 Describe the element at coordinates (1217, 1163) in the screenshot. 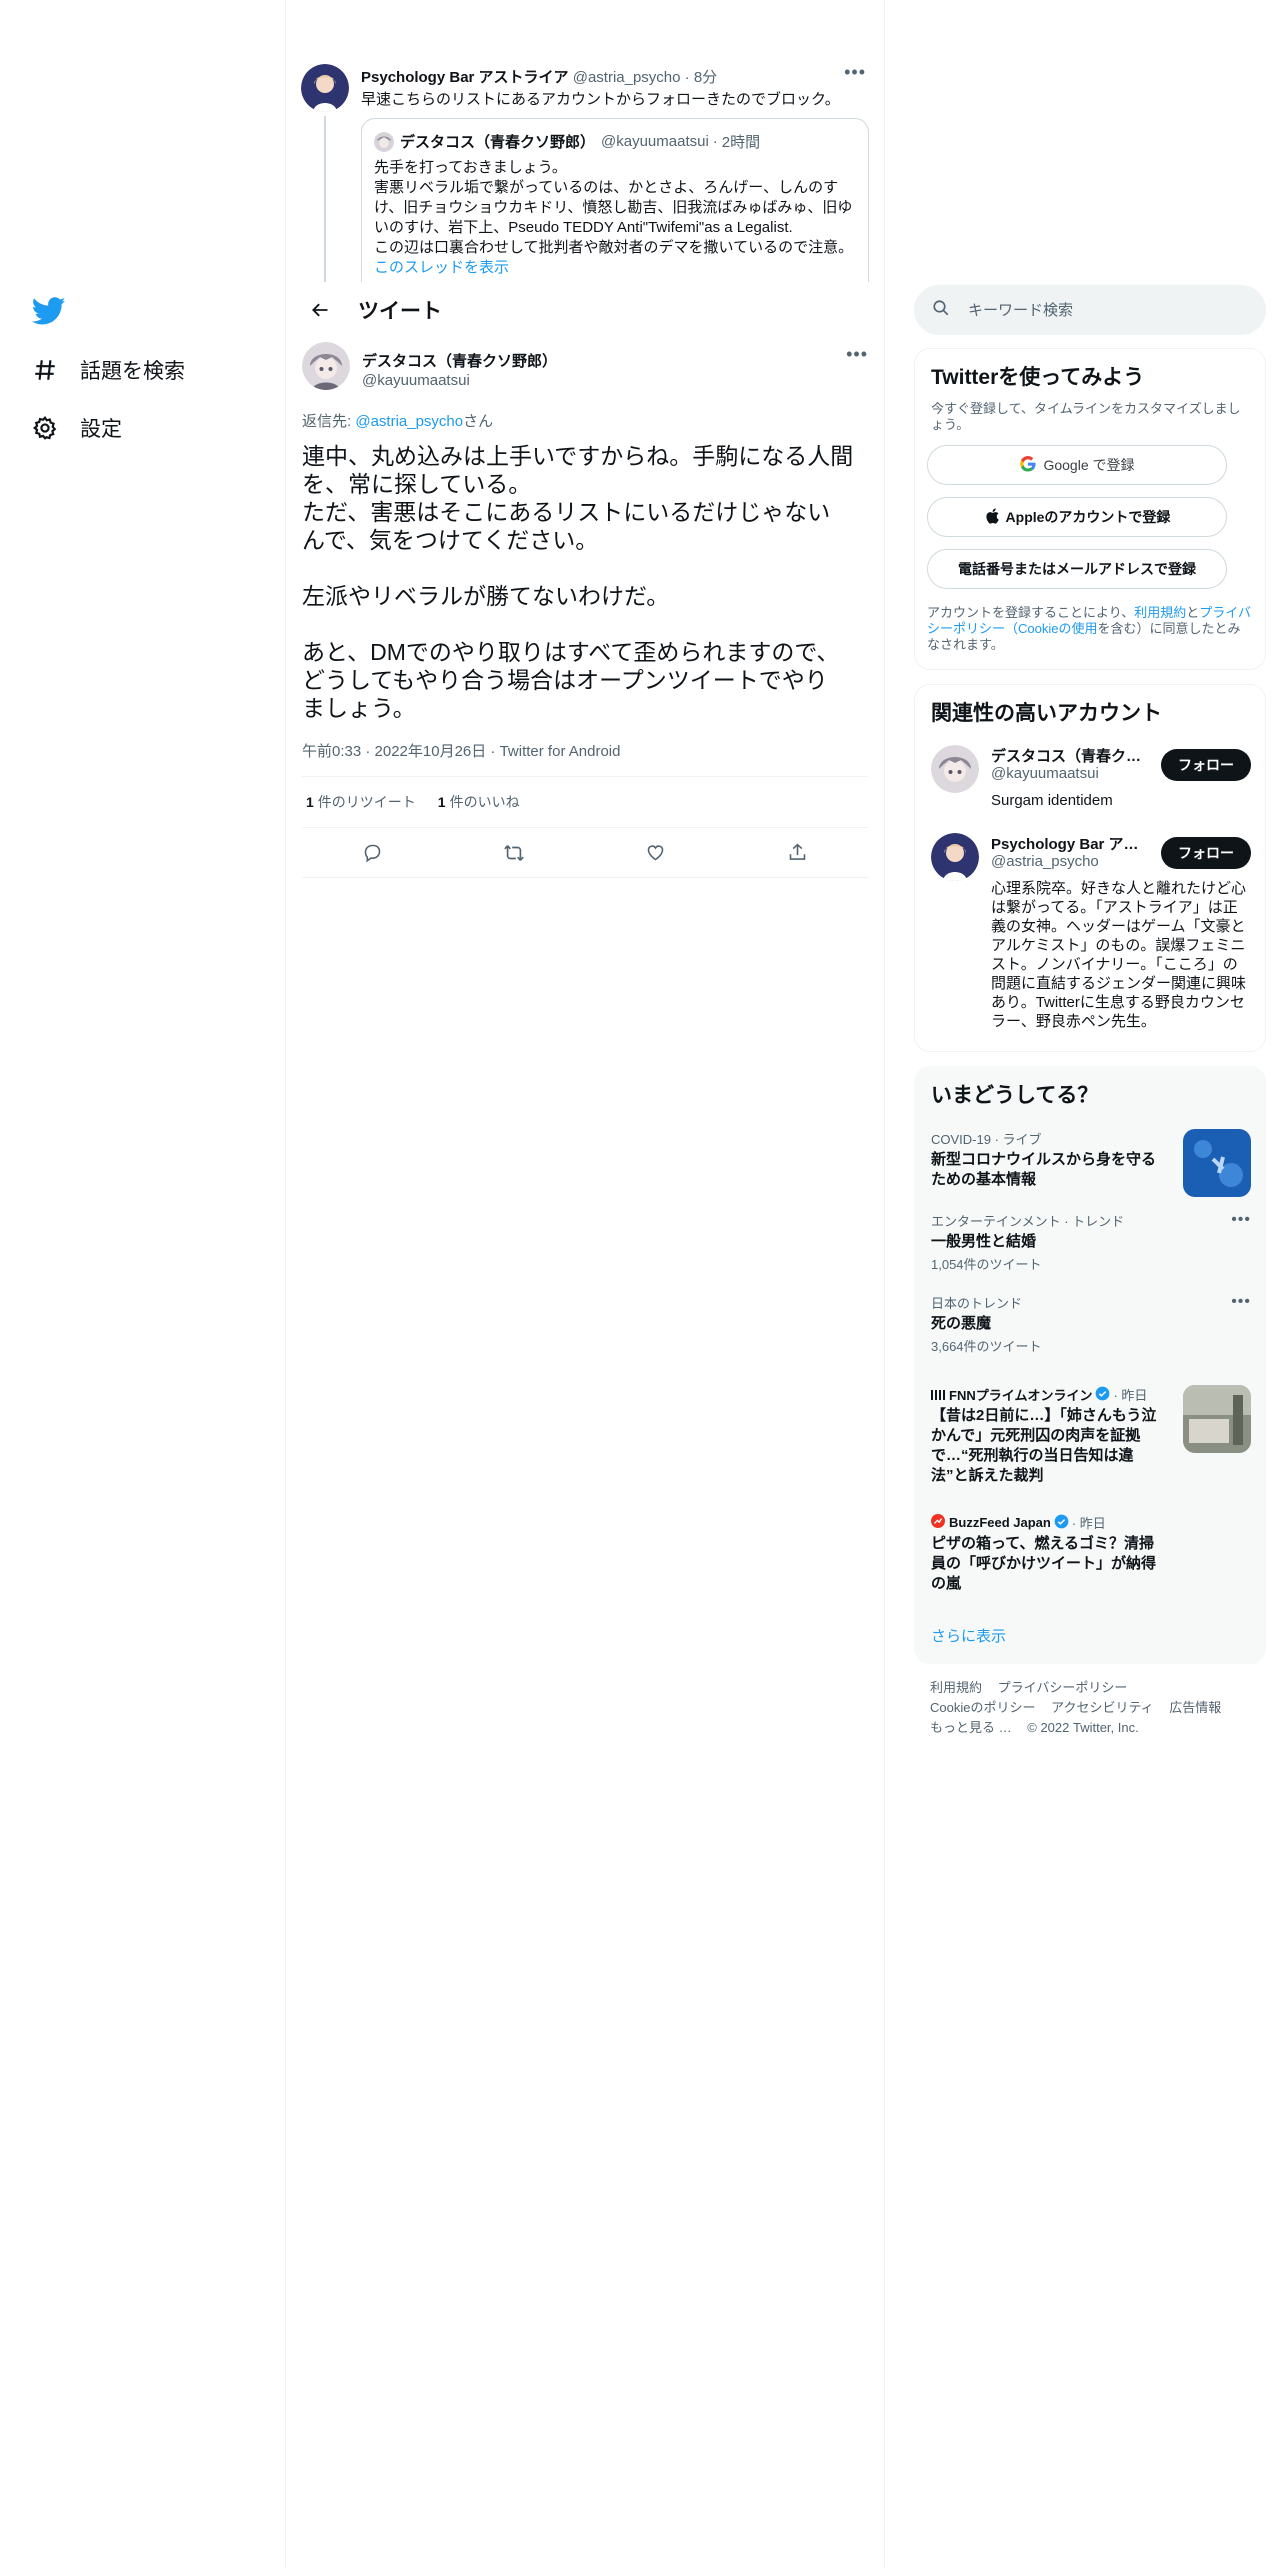

I see `covid-thumbnail` at that location.